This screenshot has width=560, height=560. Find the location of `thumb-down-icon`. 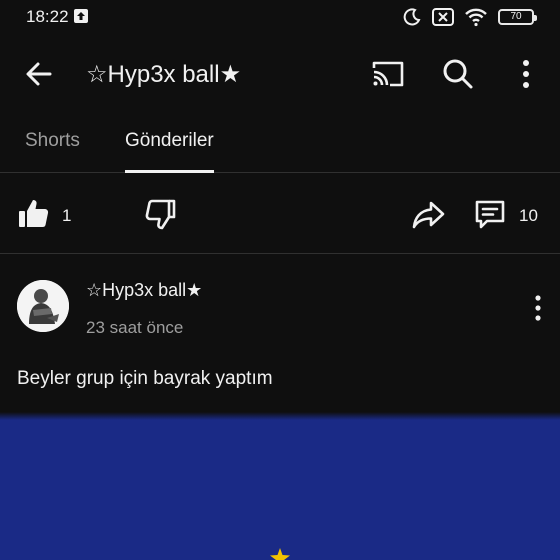

thumb-down-icon is located at coordinates (160, 214).